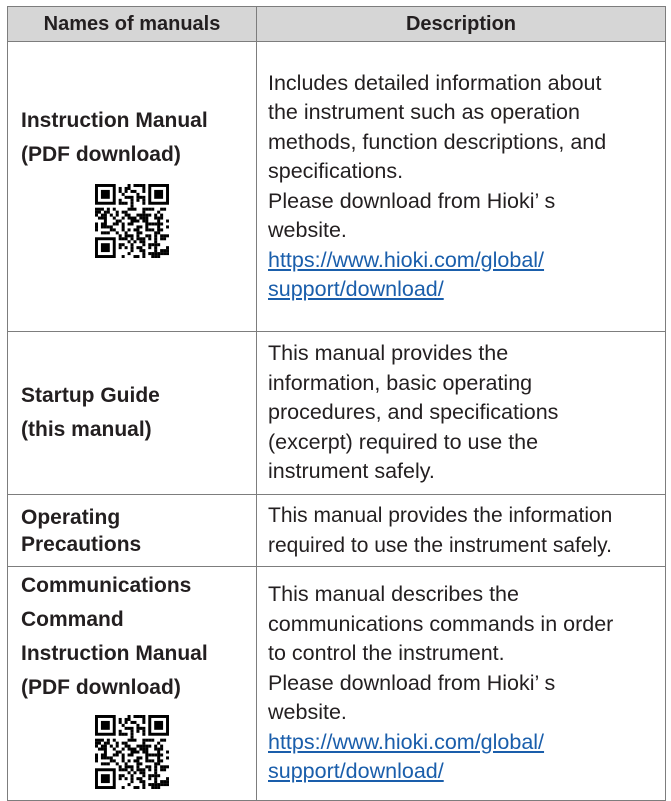  Describe the element at coordinates (403, 441) in the screenshot. I see `description-line: (excerpt) required to use the` at that location.